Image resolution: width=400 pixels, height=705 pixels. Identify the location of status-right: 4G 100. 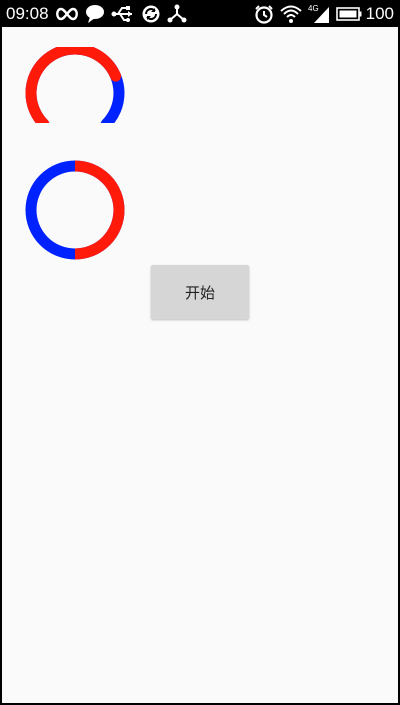
(324, 13).